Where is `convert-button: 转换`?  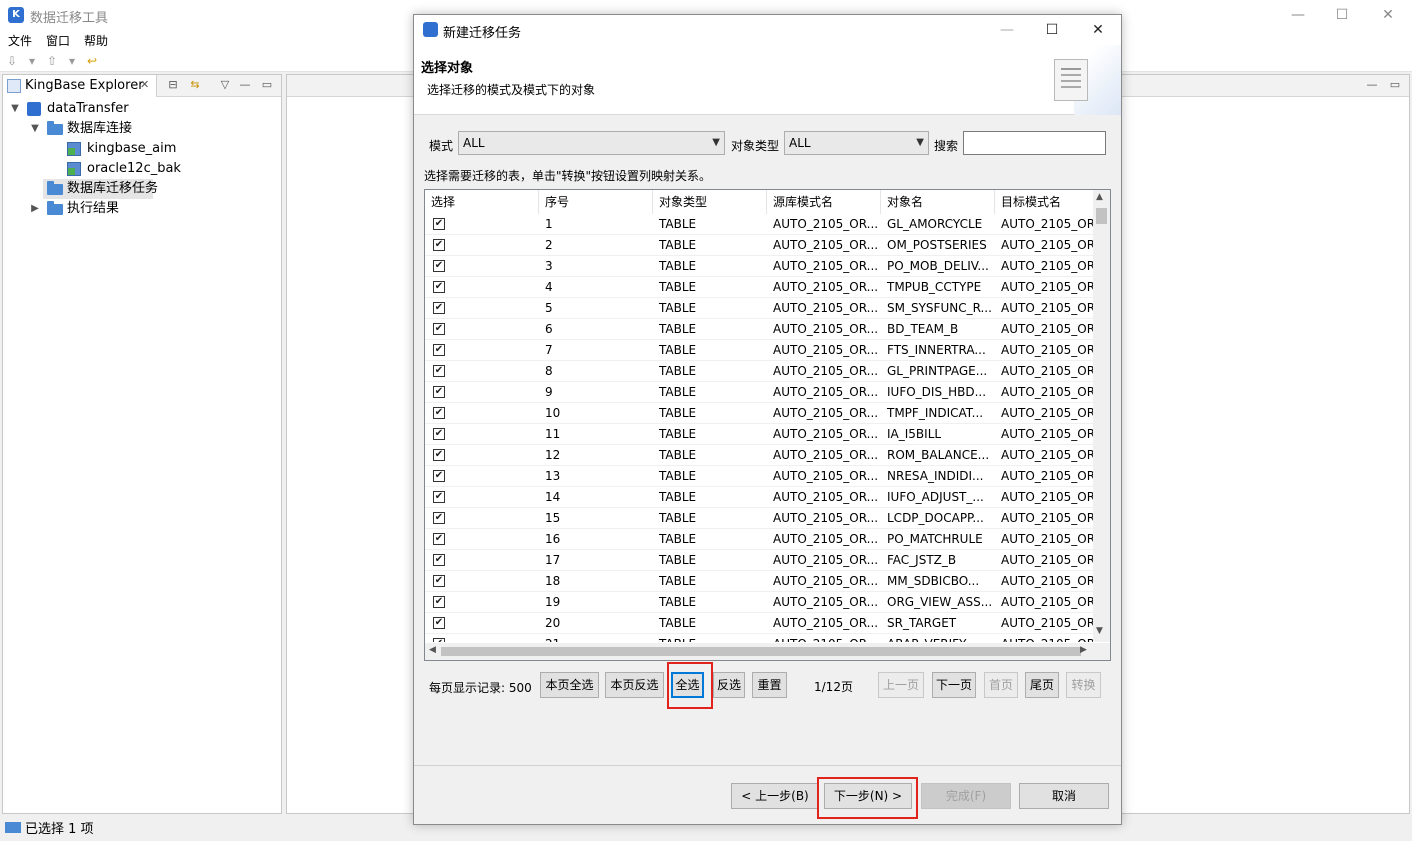 convert-button: 转换 is located at coordinates (1083, 685).